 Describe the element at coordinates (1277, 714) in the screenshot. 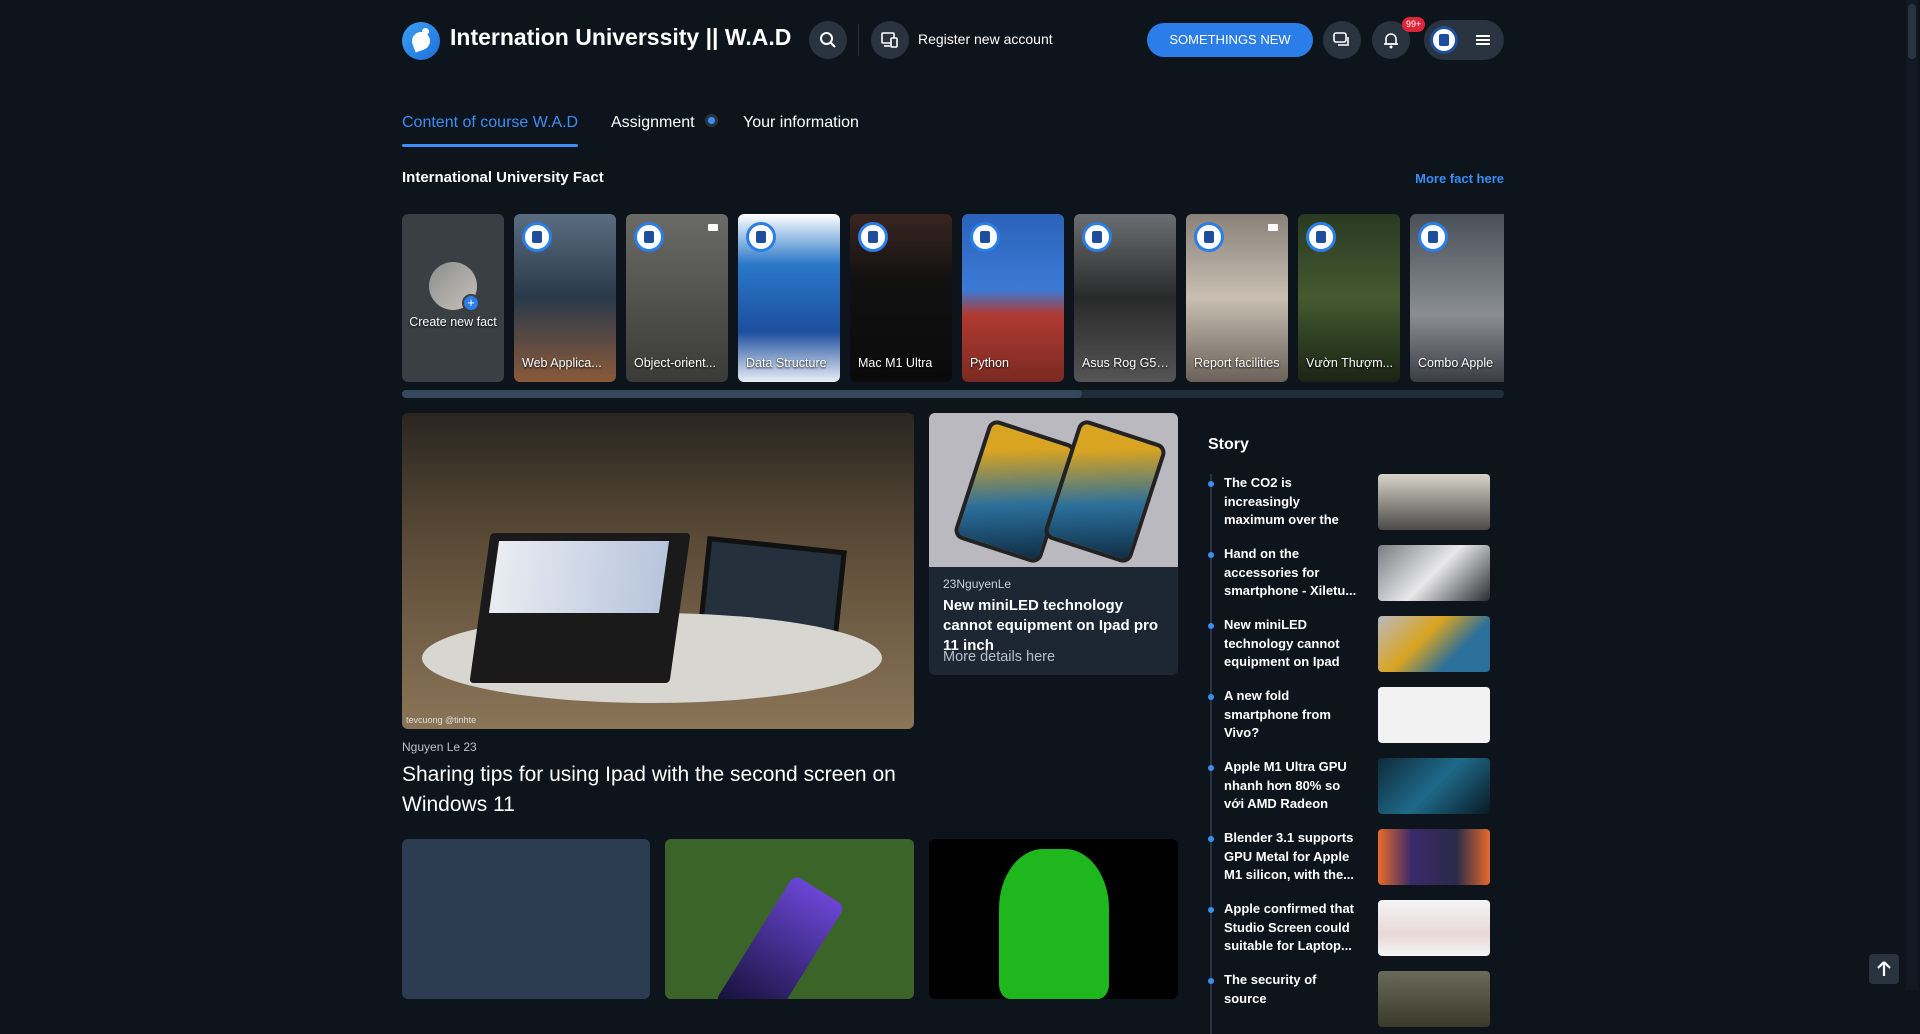

I see `story-item-text: A new fold smartphone from Vivo?` at that location.